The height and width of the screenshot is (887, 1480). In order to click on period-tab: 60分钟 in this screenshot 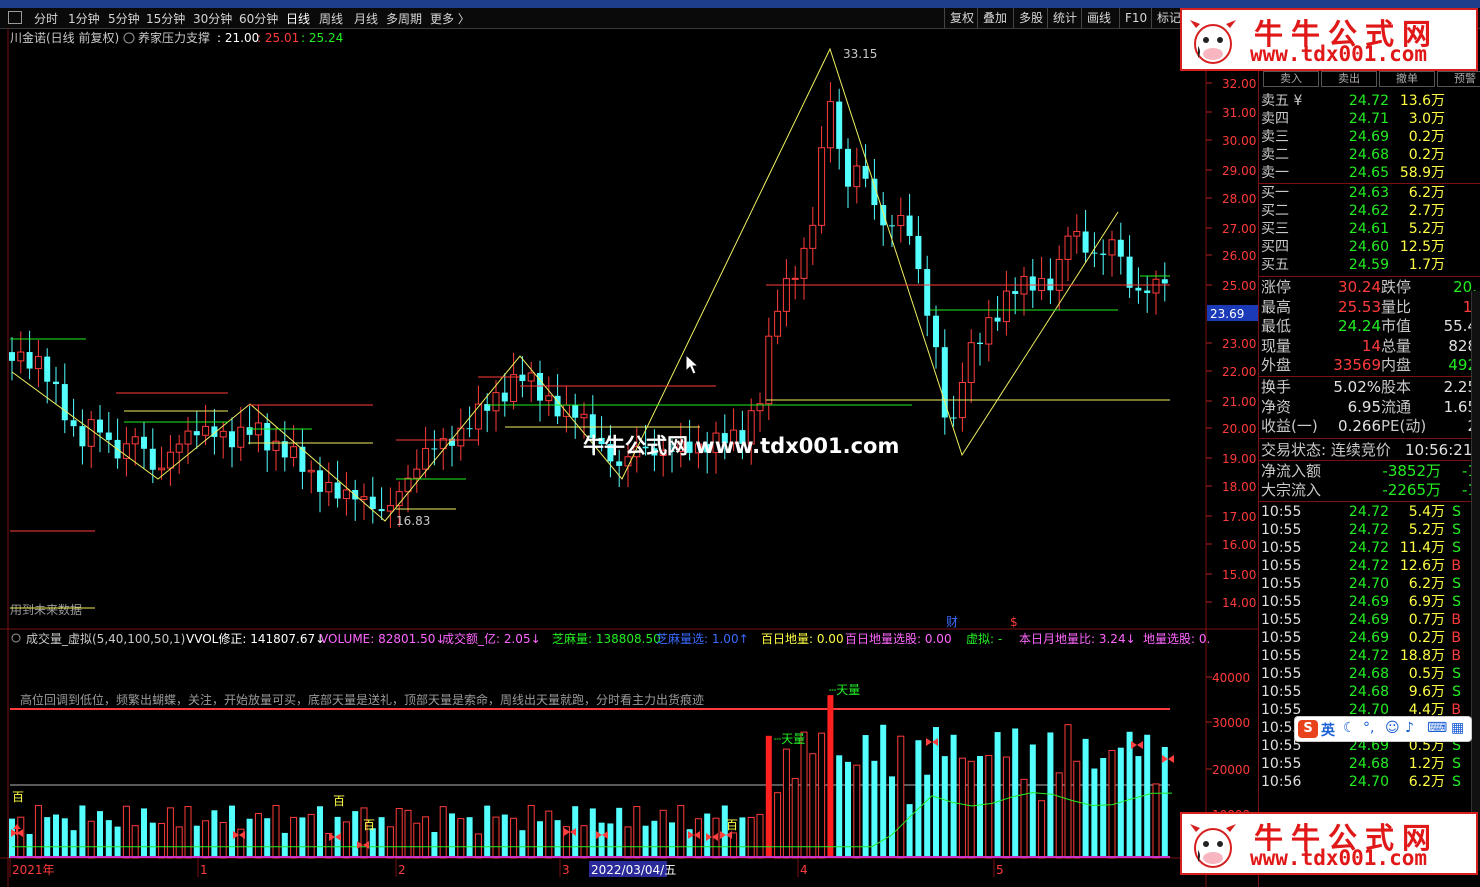, I will do `click(258, 18)`.